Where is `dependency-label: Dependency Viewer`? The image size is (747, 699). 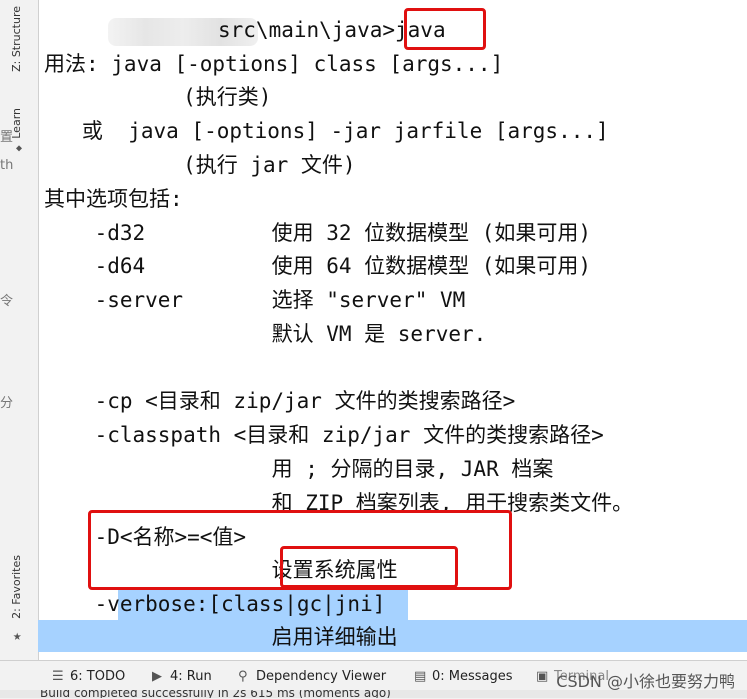
dependency-label: Dependency Viewer is located at coordinates (321, 676).